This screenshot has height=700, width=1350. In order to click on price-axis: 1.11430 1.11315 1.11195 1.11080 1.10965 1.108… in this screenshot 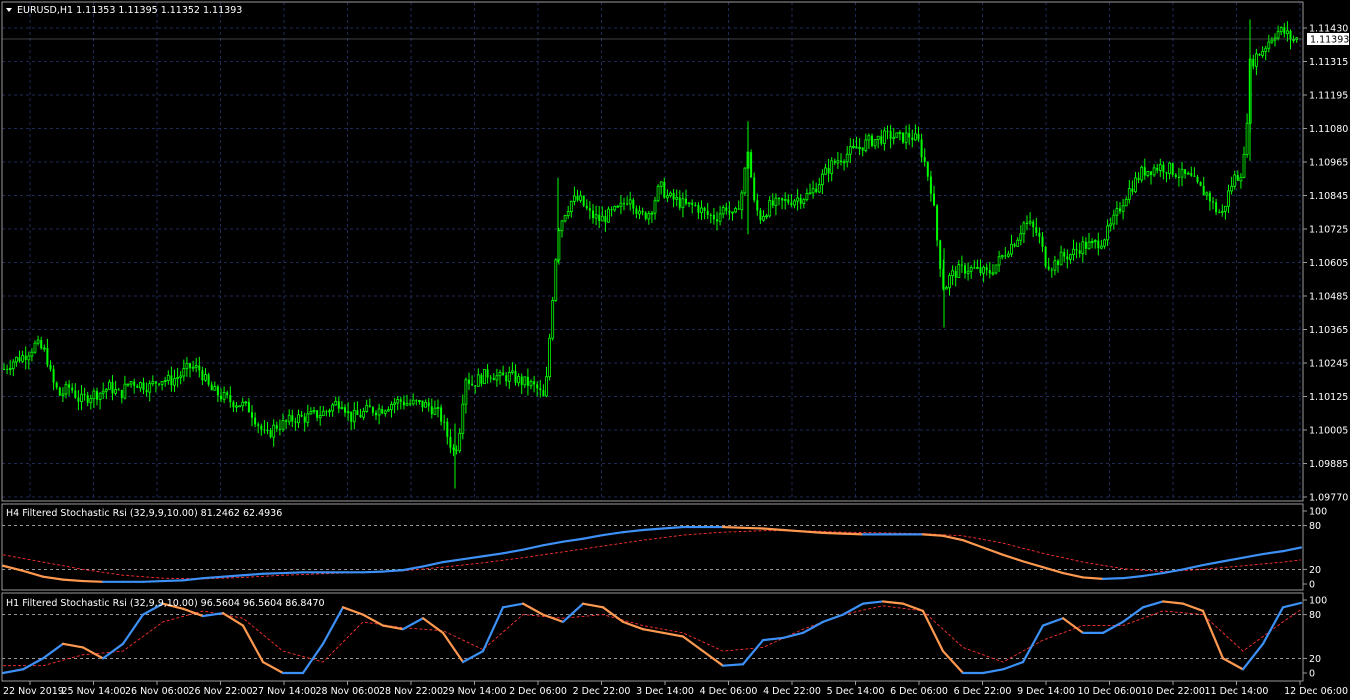, I will do `click(1325, 264)`.